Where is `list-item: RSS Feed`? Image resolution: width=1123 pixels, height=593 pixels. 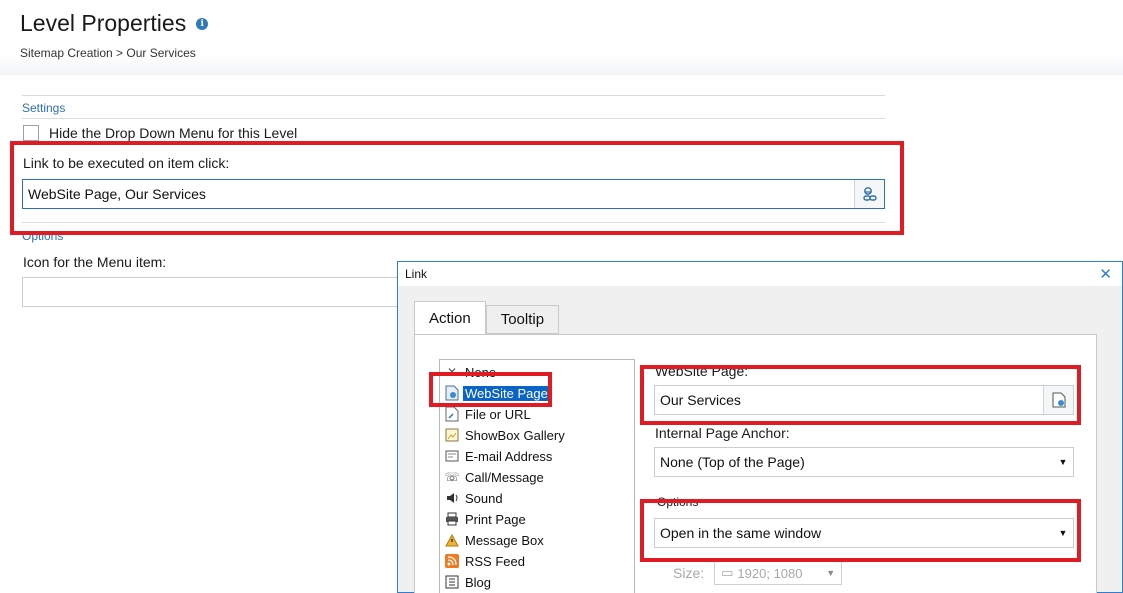
list-item: RSS Feed is located at coordinates (485, 561).